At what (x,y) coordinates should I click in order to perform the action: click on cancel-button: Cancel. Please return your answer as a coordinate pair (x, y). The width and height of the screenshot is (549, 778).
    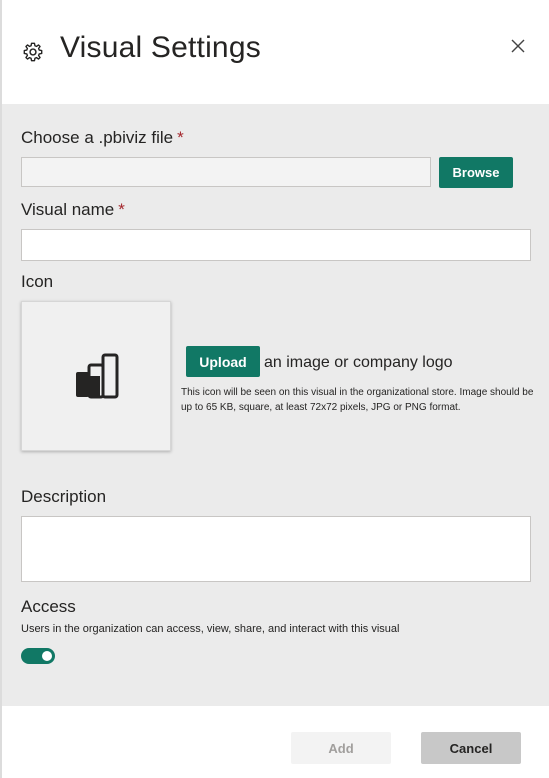
    Looking at the image, I should click on (471, 748).